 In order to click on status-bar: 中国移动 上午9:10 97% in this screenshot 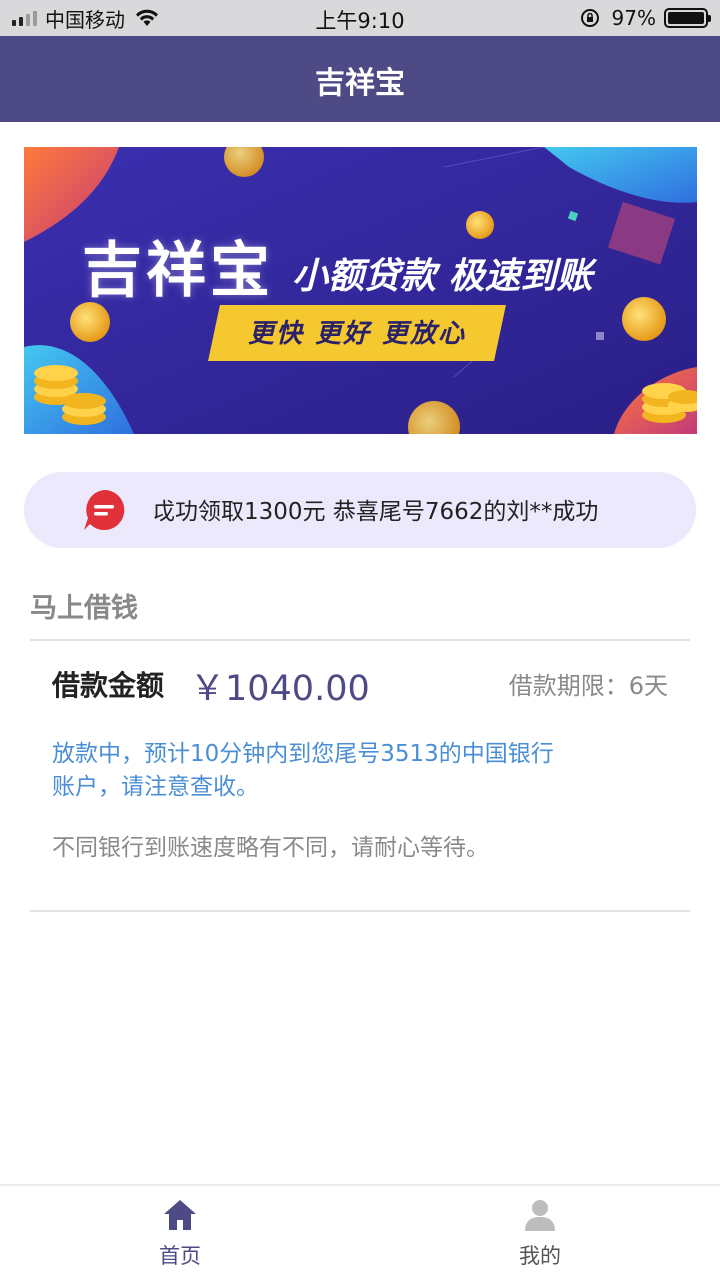, I will do `click(360, 18)`.